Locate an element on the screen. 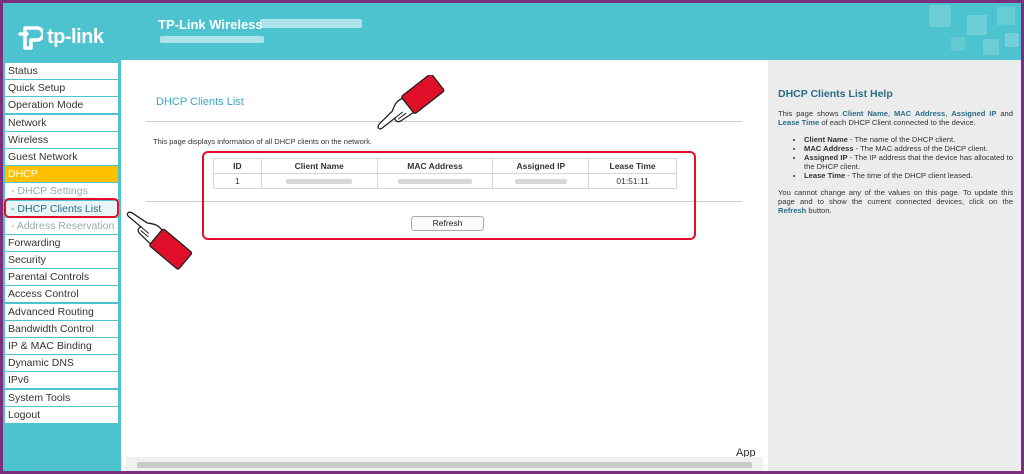  sidebar-item-logout: Logout is located at coordinates (61, 414).